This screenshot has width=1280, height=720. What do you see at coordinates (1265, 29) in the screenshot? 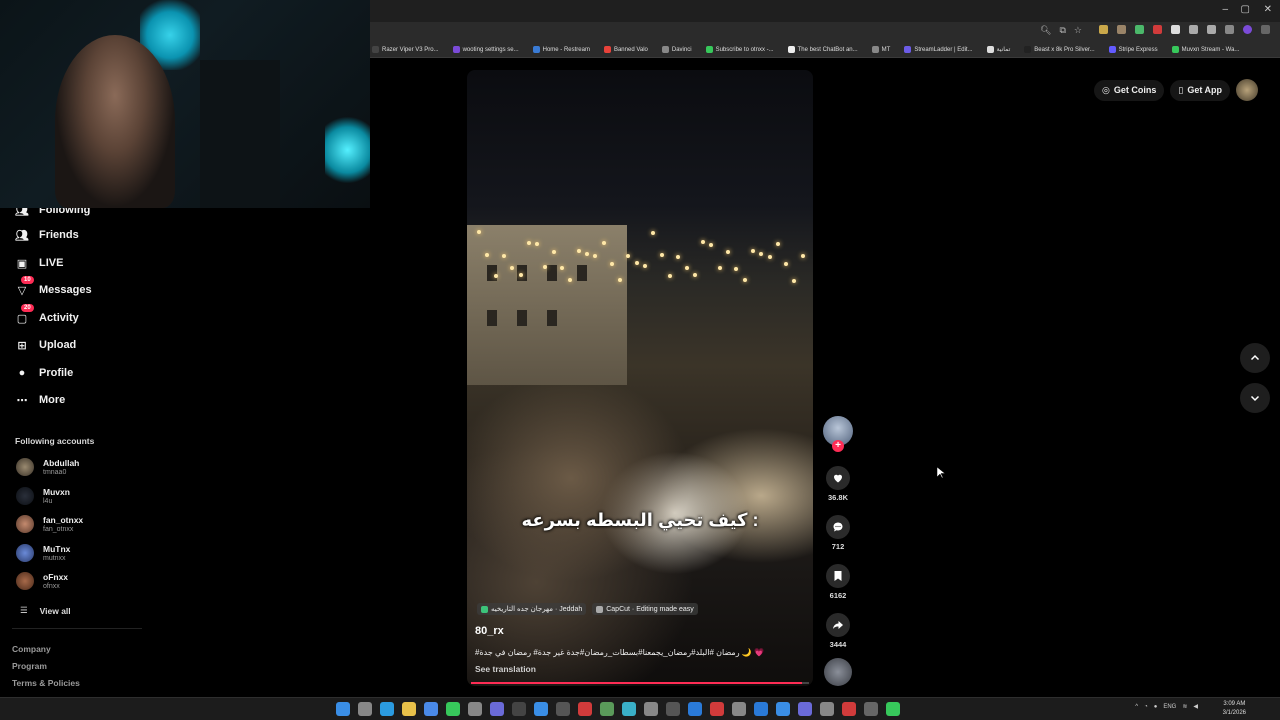
I see `menu-dots-icon` at bounding box center [1265, 29].